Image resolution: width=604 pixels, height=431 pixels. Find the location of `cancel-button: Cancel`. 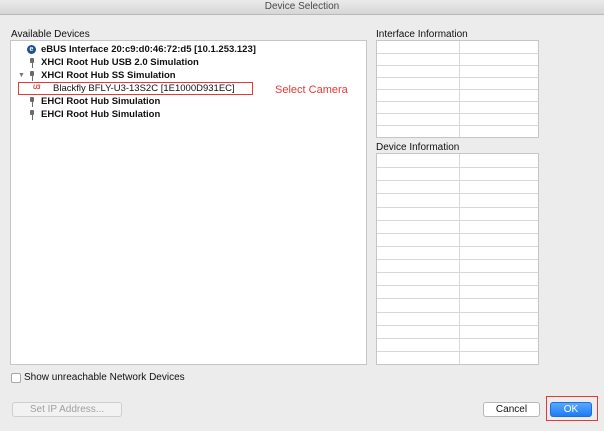

cancel-button: Cancel is located at coordinates (511, 409).